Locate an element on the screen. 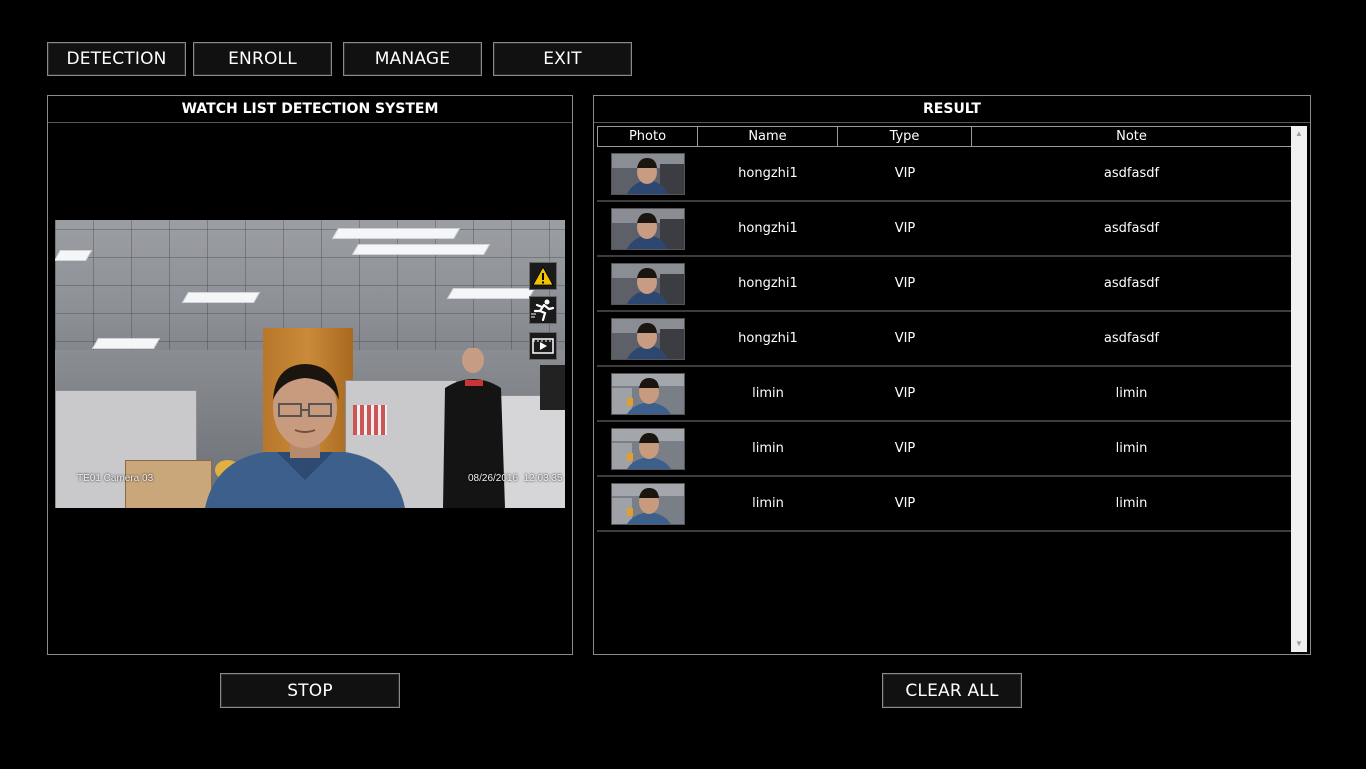 This screenshot has height=769, width=1366. detection-panel-title: WATCH LIST DETECTION SYSTEM is located at coordinates (310, 109).